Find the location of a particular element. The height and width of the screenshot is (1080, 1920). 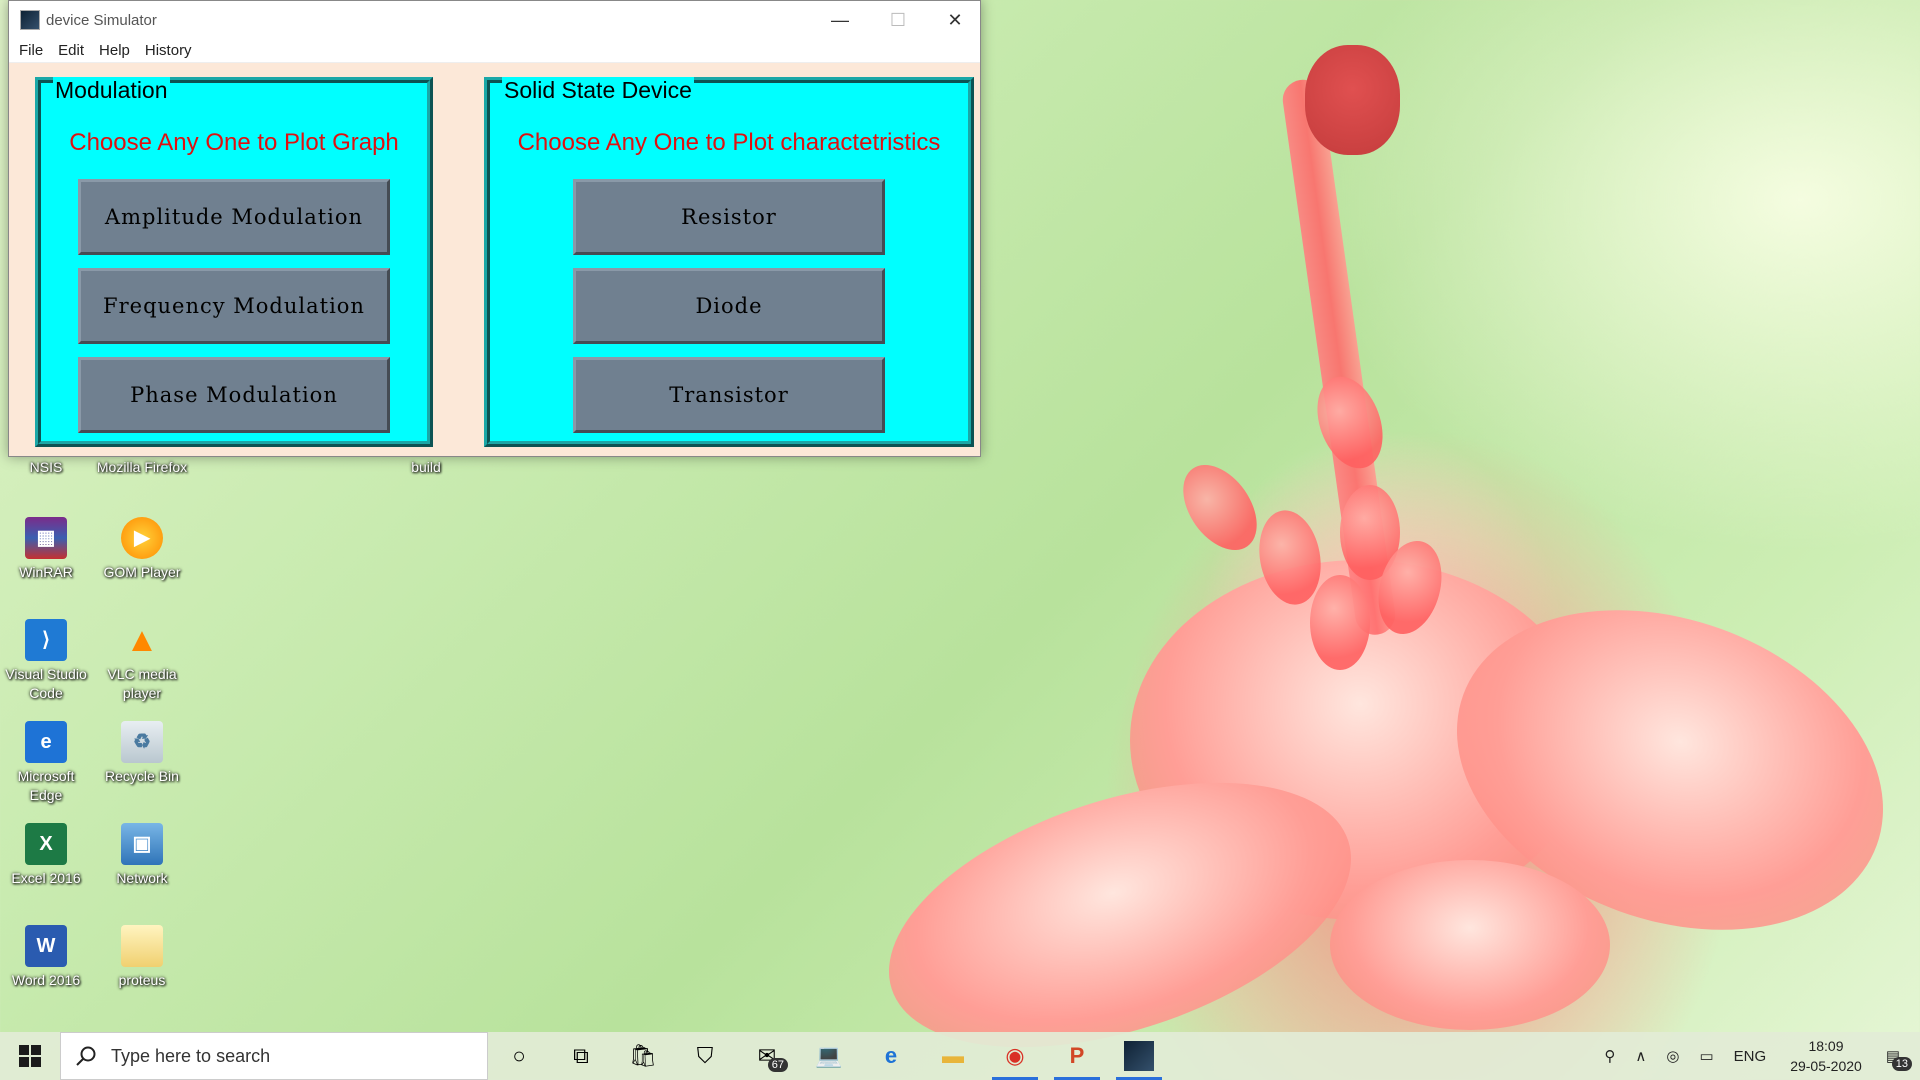

desktop-icon-edge: e Microsoft Edge is located at coordinates (46, 763).